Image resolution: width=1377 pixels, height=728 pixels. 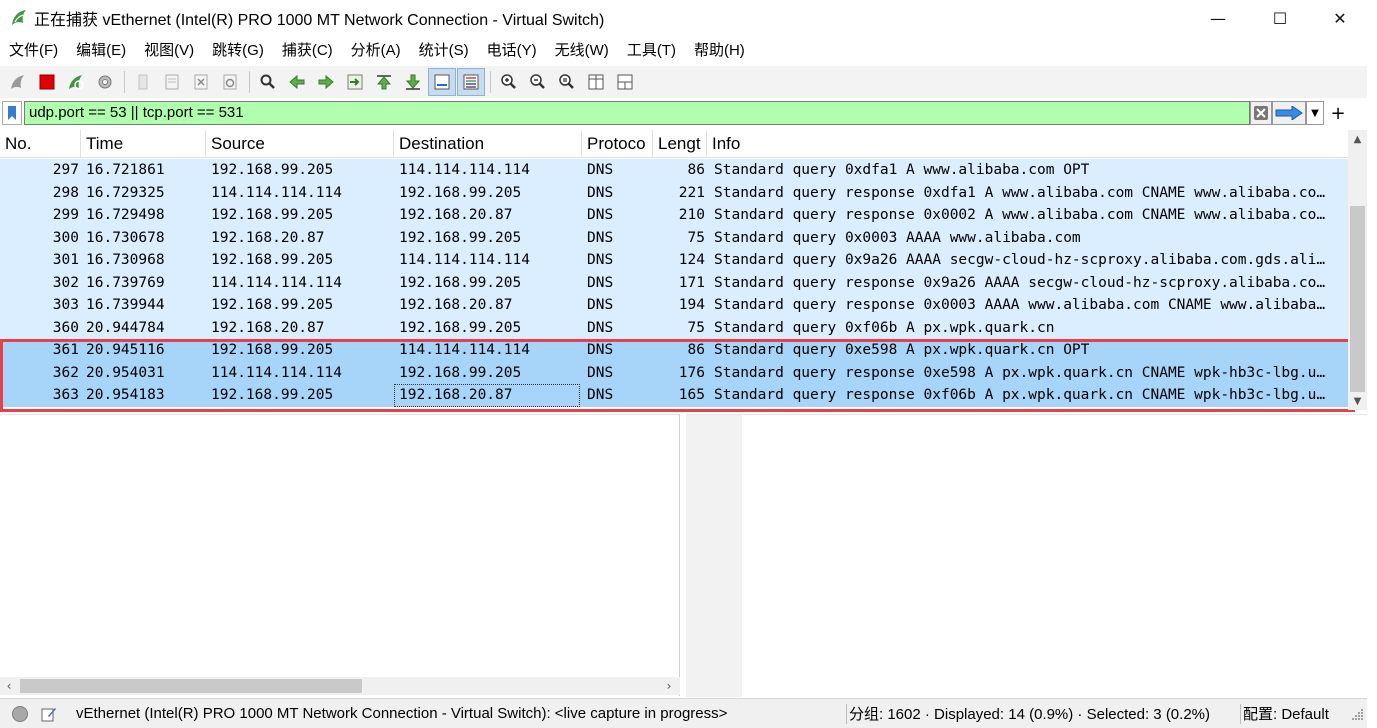 What do you see at coordinates (125, 192) in the screenshot?
I see `cell-time: 16.729325` at bounding box center [125, 192].